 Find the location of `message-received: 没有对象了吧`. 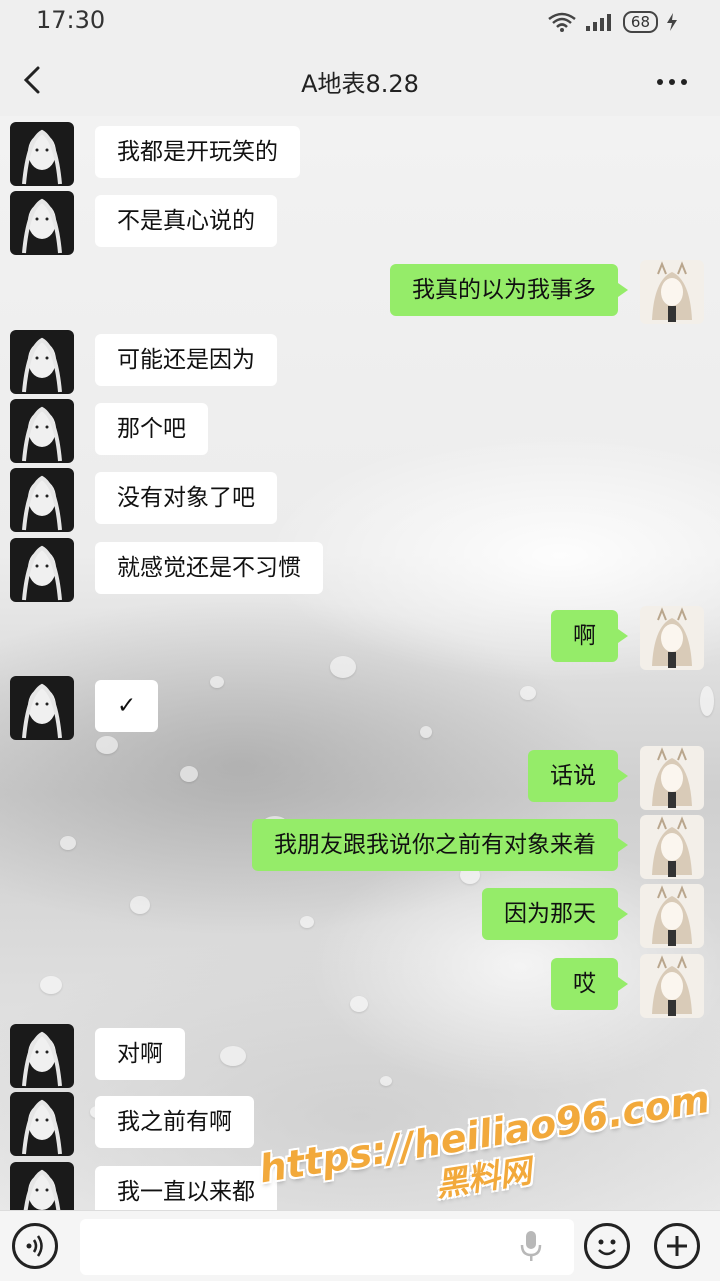

message-received: 没有对象了吧 is located at coordinates (360, 500).